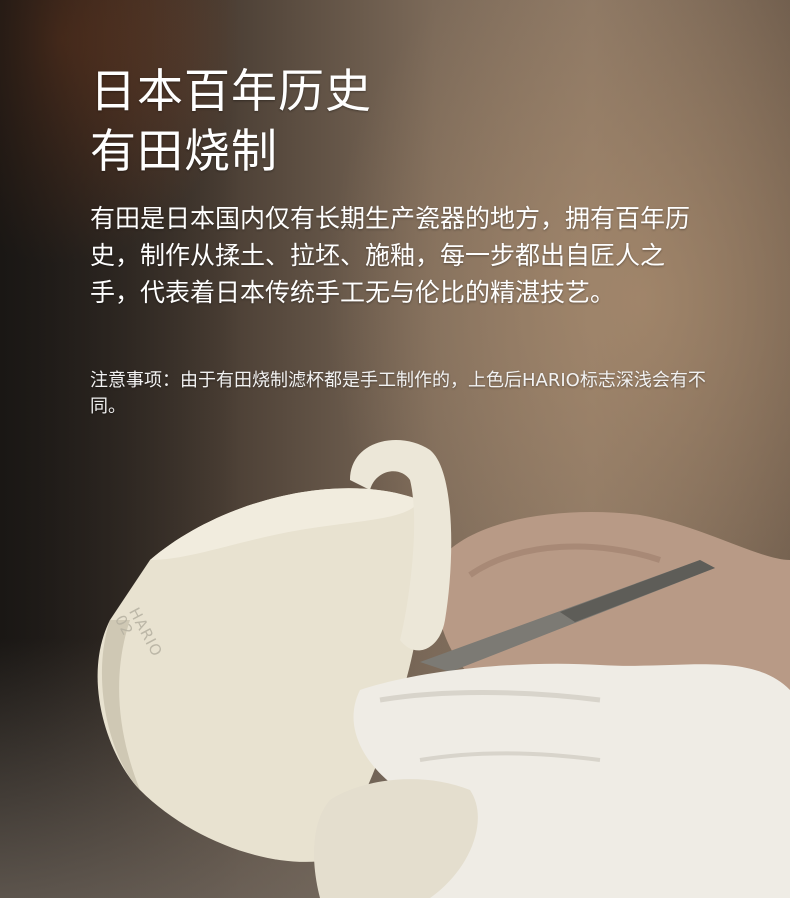 Image resolution: width=790 pixels, height=898 pixels. Describe the element at coordinates (398, 393) in the screenshot. I see `notice-text: 注意事项：由于有田烧制滤杯都是手工制作的，上色后HARIO标志深浅会有不同。` at that location.